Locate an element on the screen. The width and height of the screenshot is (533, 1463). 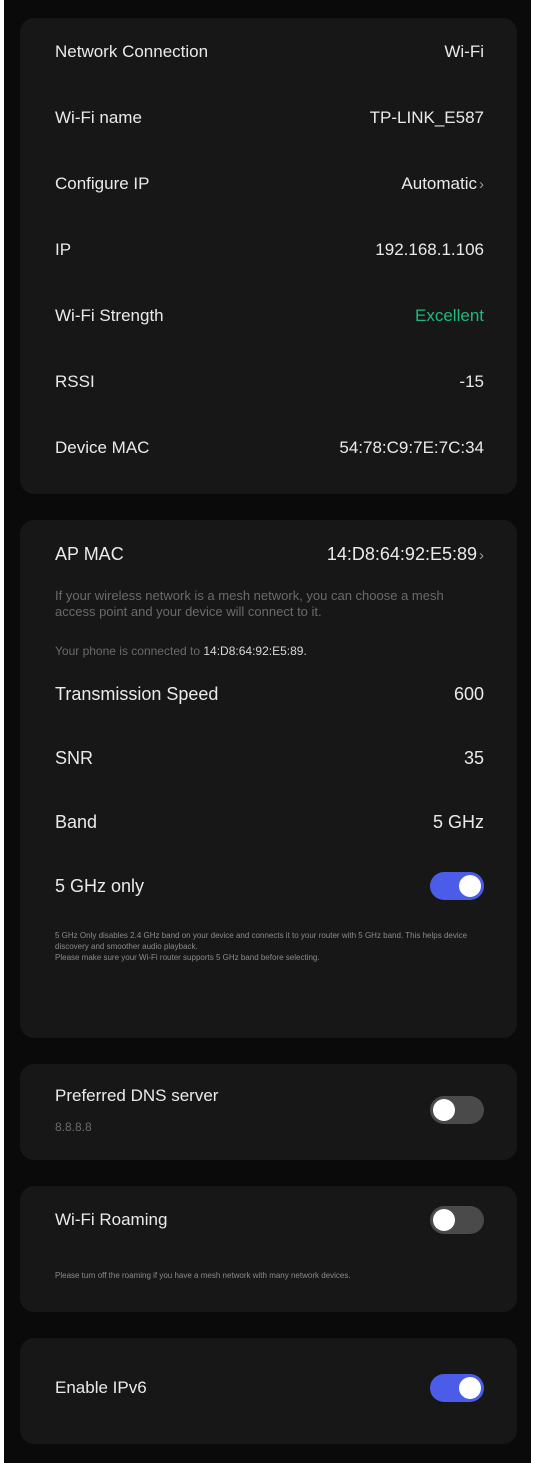
wifi-strength-row: Wi-Fi Strength Excellent is located at coordinates (269, 316).